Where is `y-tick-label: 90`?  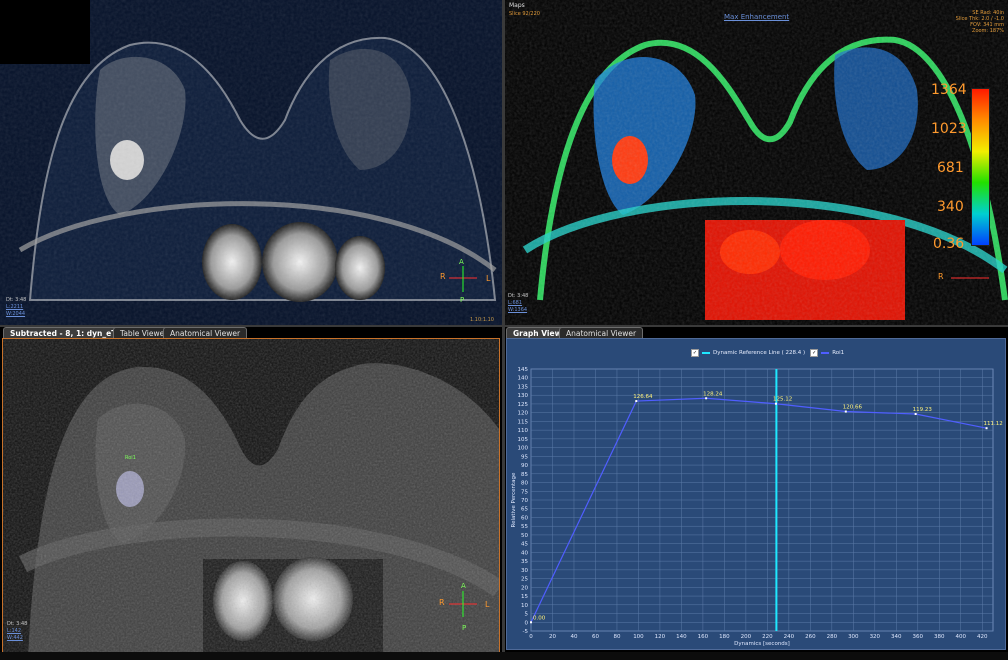 y-tick-label: 90 is located at coordinates (524, 466).